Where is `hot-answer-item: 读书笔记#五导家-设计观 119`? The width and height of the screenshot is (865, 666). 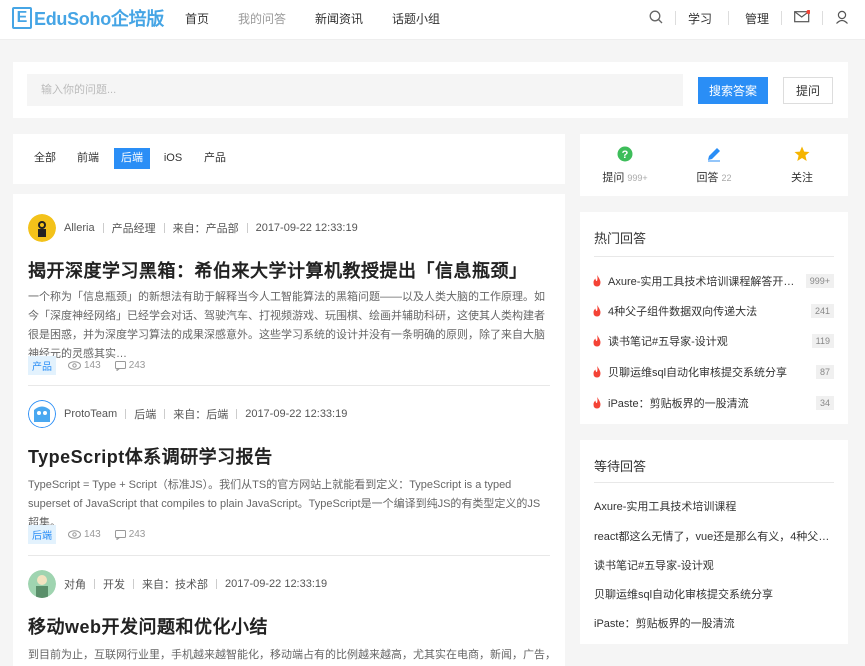 hot-answer-item: 读书笔记#五导家-设计观 119 is located at coordinates (713, 341).